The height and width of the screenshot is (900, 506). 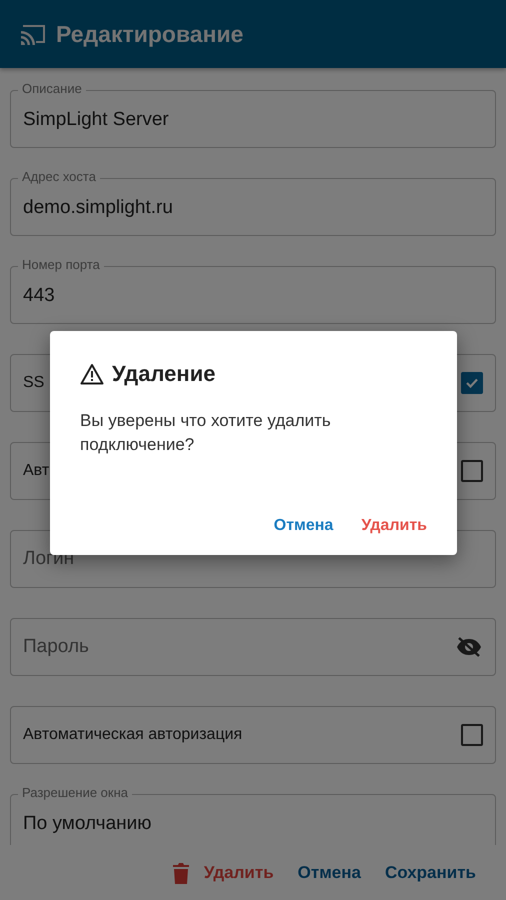 What do you see at coordinates (98, 207) in the screenshot?
I see `field-value: demo.simplight.ru` at bounding box center [98, 207].